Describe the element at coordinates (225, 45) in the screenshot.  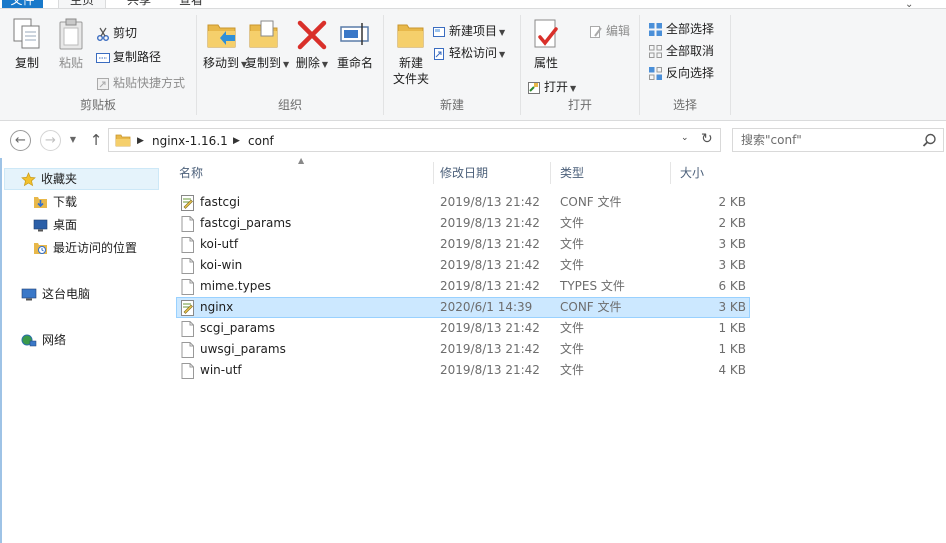
I see `move-to-button: 移动到 ▼` at that location.